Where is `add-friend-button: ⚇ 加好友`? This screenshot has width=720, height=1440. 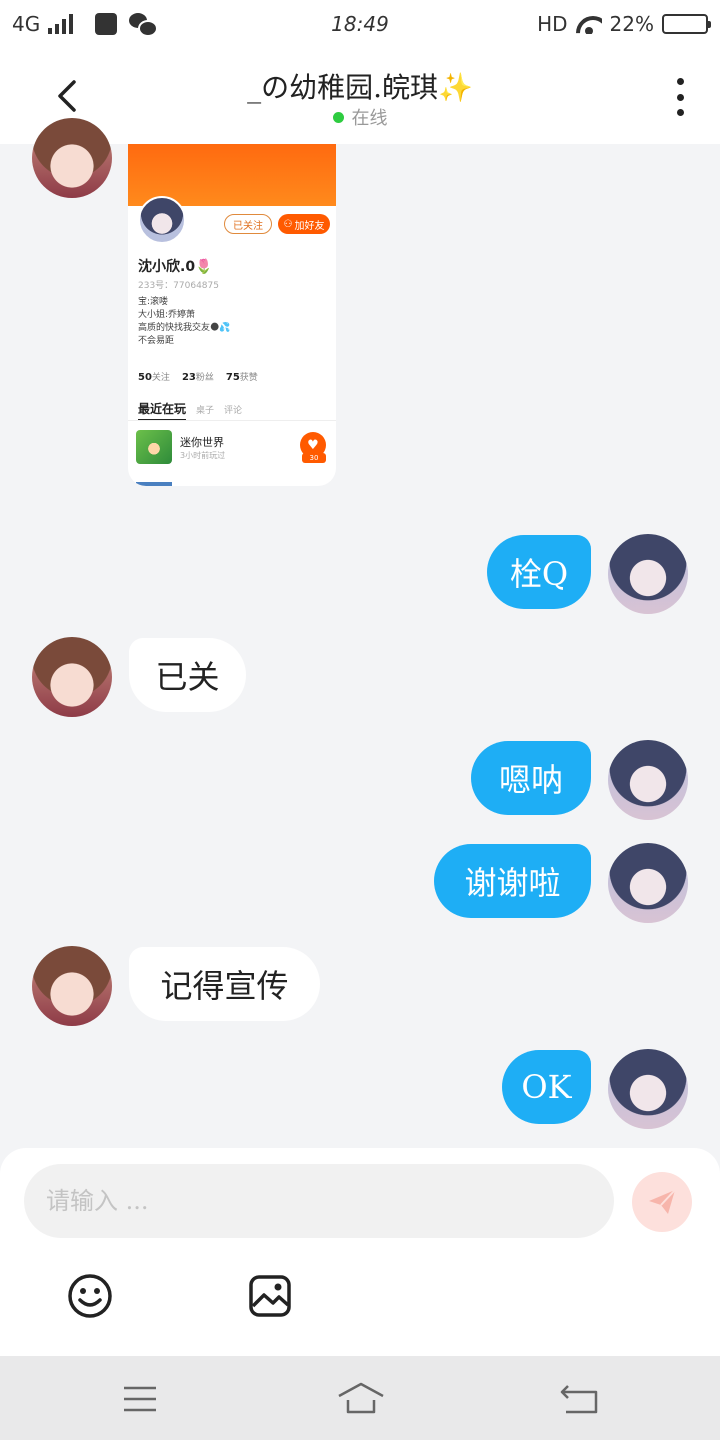
add-friend-button: ⚇ 加好友 is located at coordinates (304, 224).